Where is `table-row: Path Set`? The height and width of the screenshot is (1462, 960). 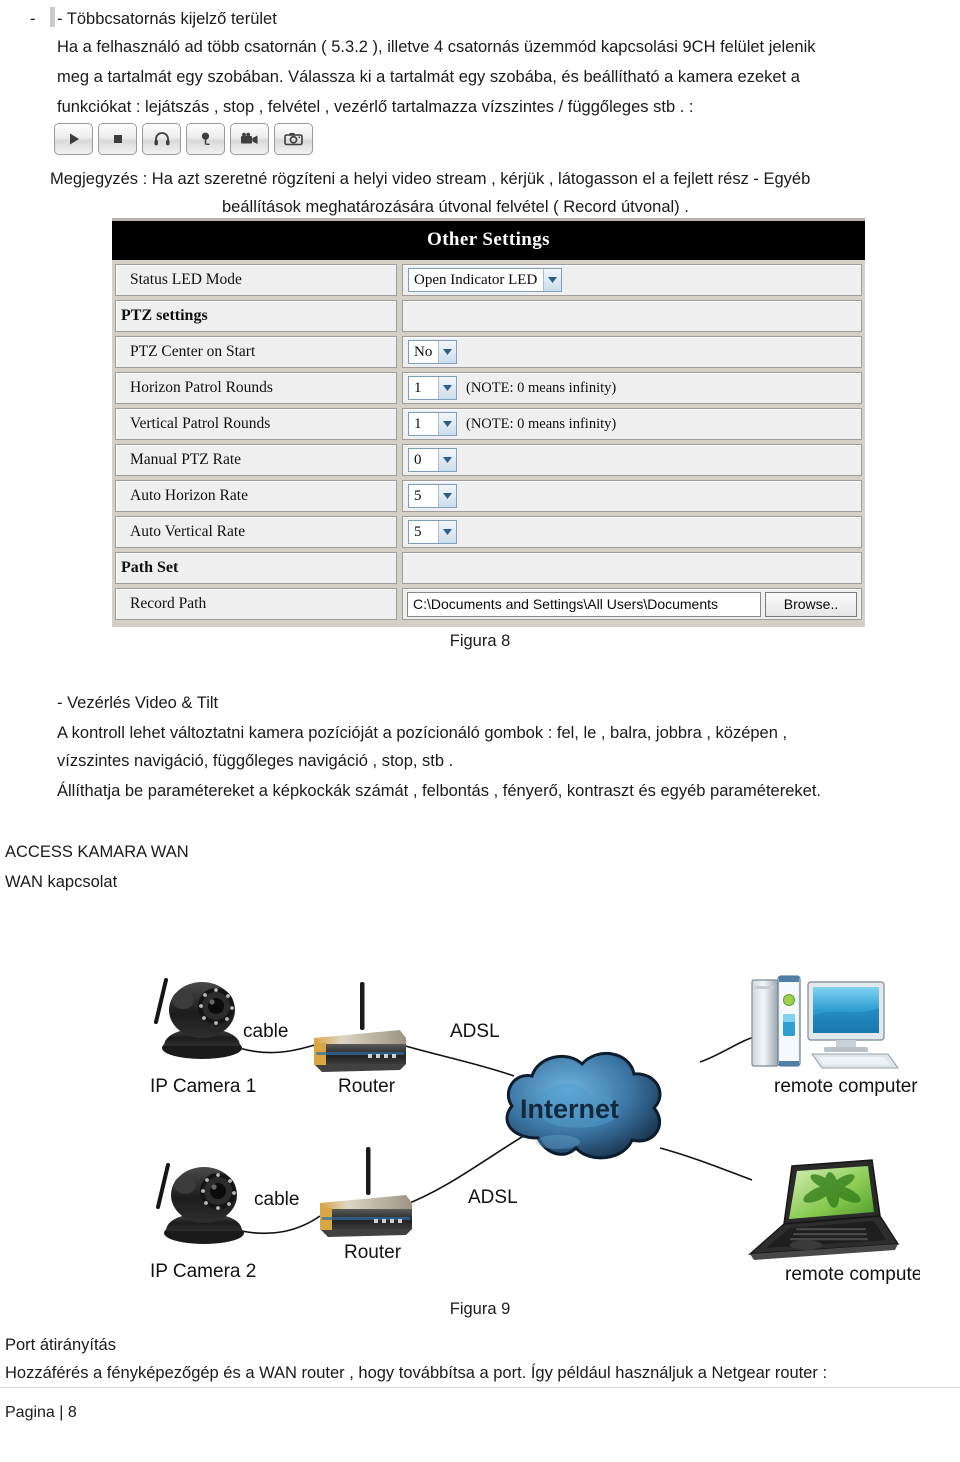 table-row: Path Set is located at coordinates (488, 568).